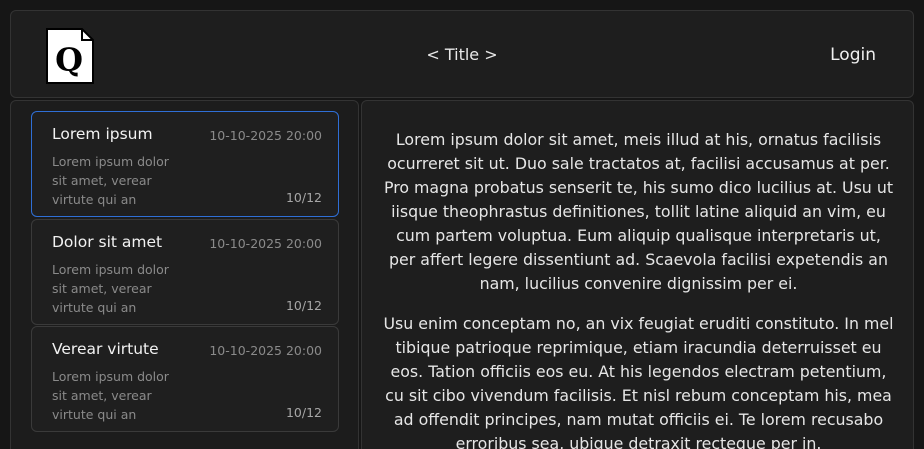  Describe the element at coordinates (105, 349) in the screenshot. I see `list-item-title: Verear virtute` at that location.